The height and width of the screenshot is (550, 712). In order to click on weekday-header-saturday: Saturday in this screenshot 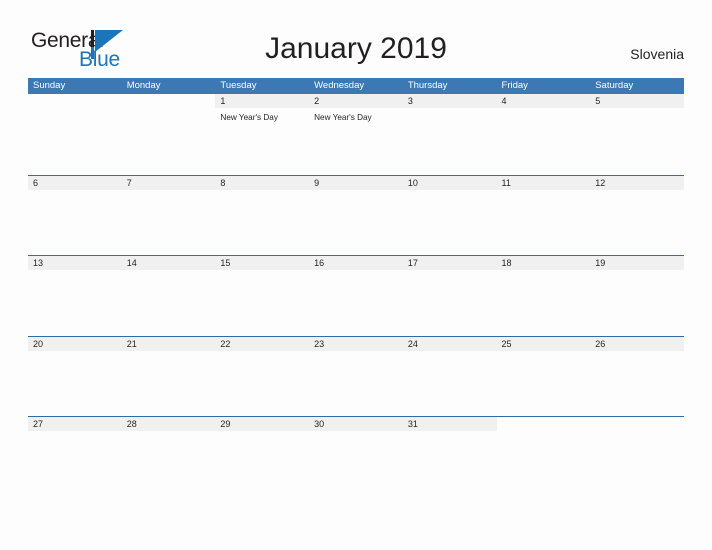, I will do `click(614, 85)`.